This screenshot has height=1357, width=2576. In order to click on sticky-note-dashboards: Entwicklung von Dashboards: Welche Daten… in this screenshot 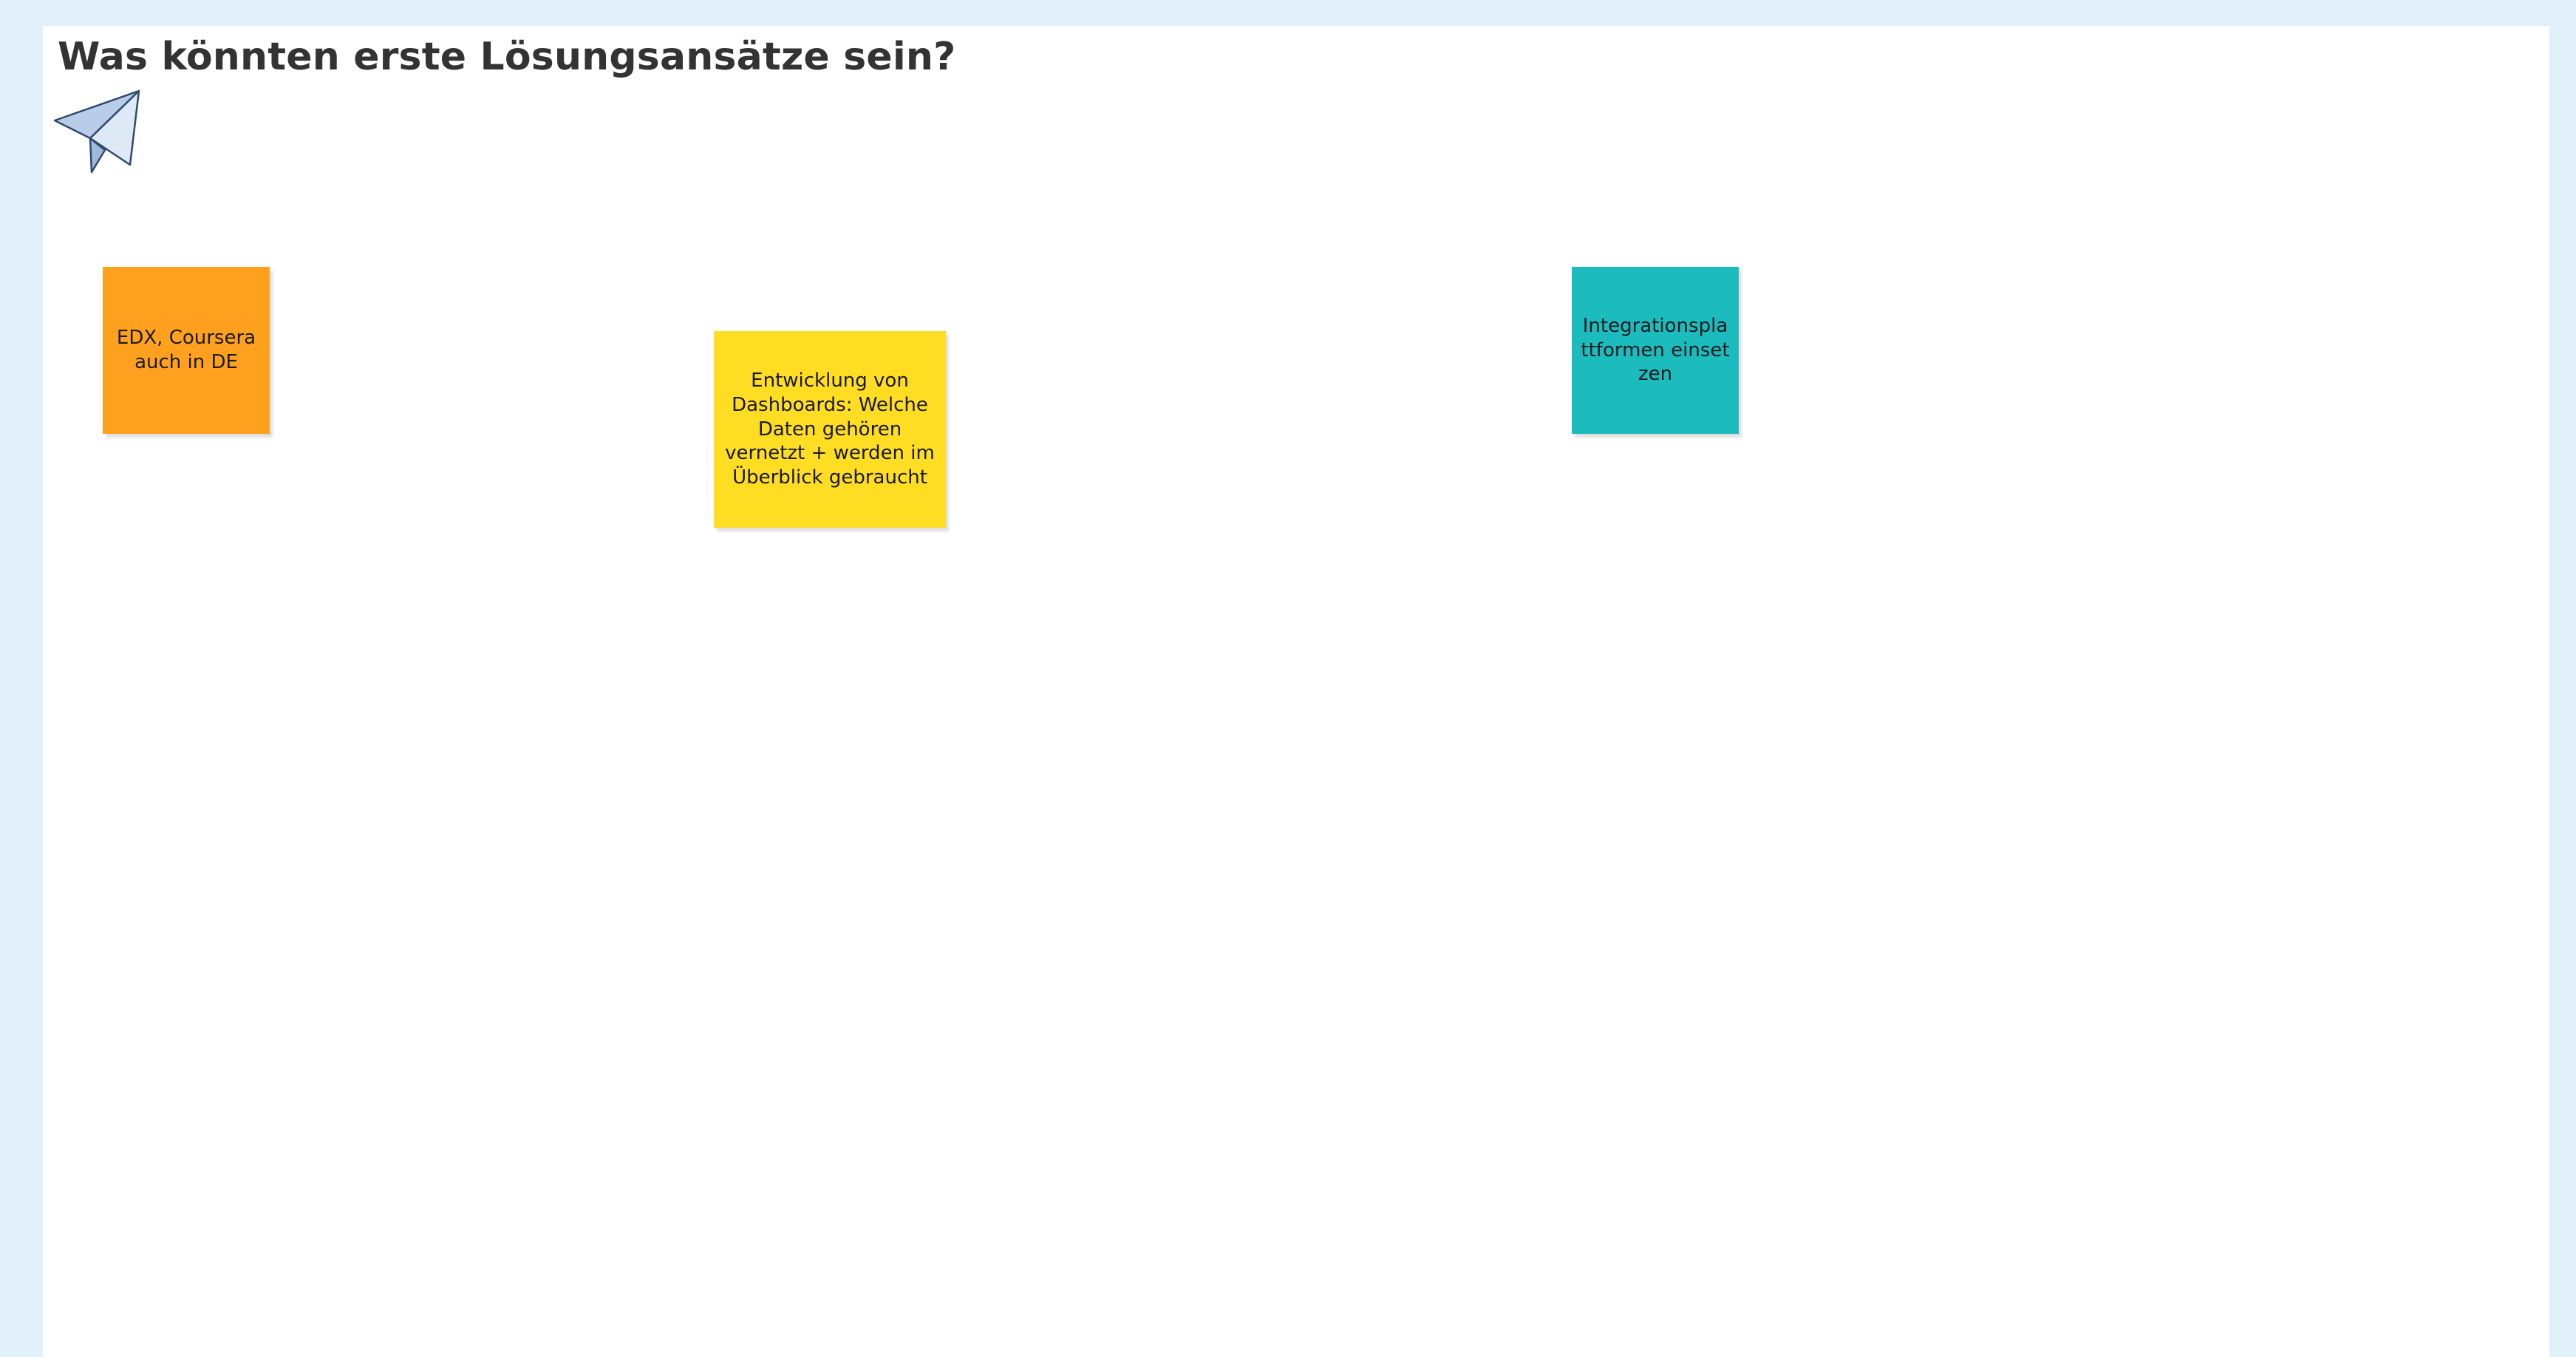, I will do `click(830, 429)`.